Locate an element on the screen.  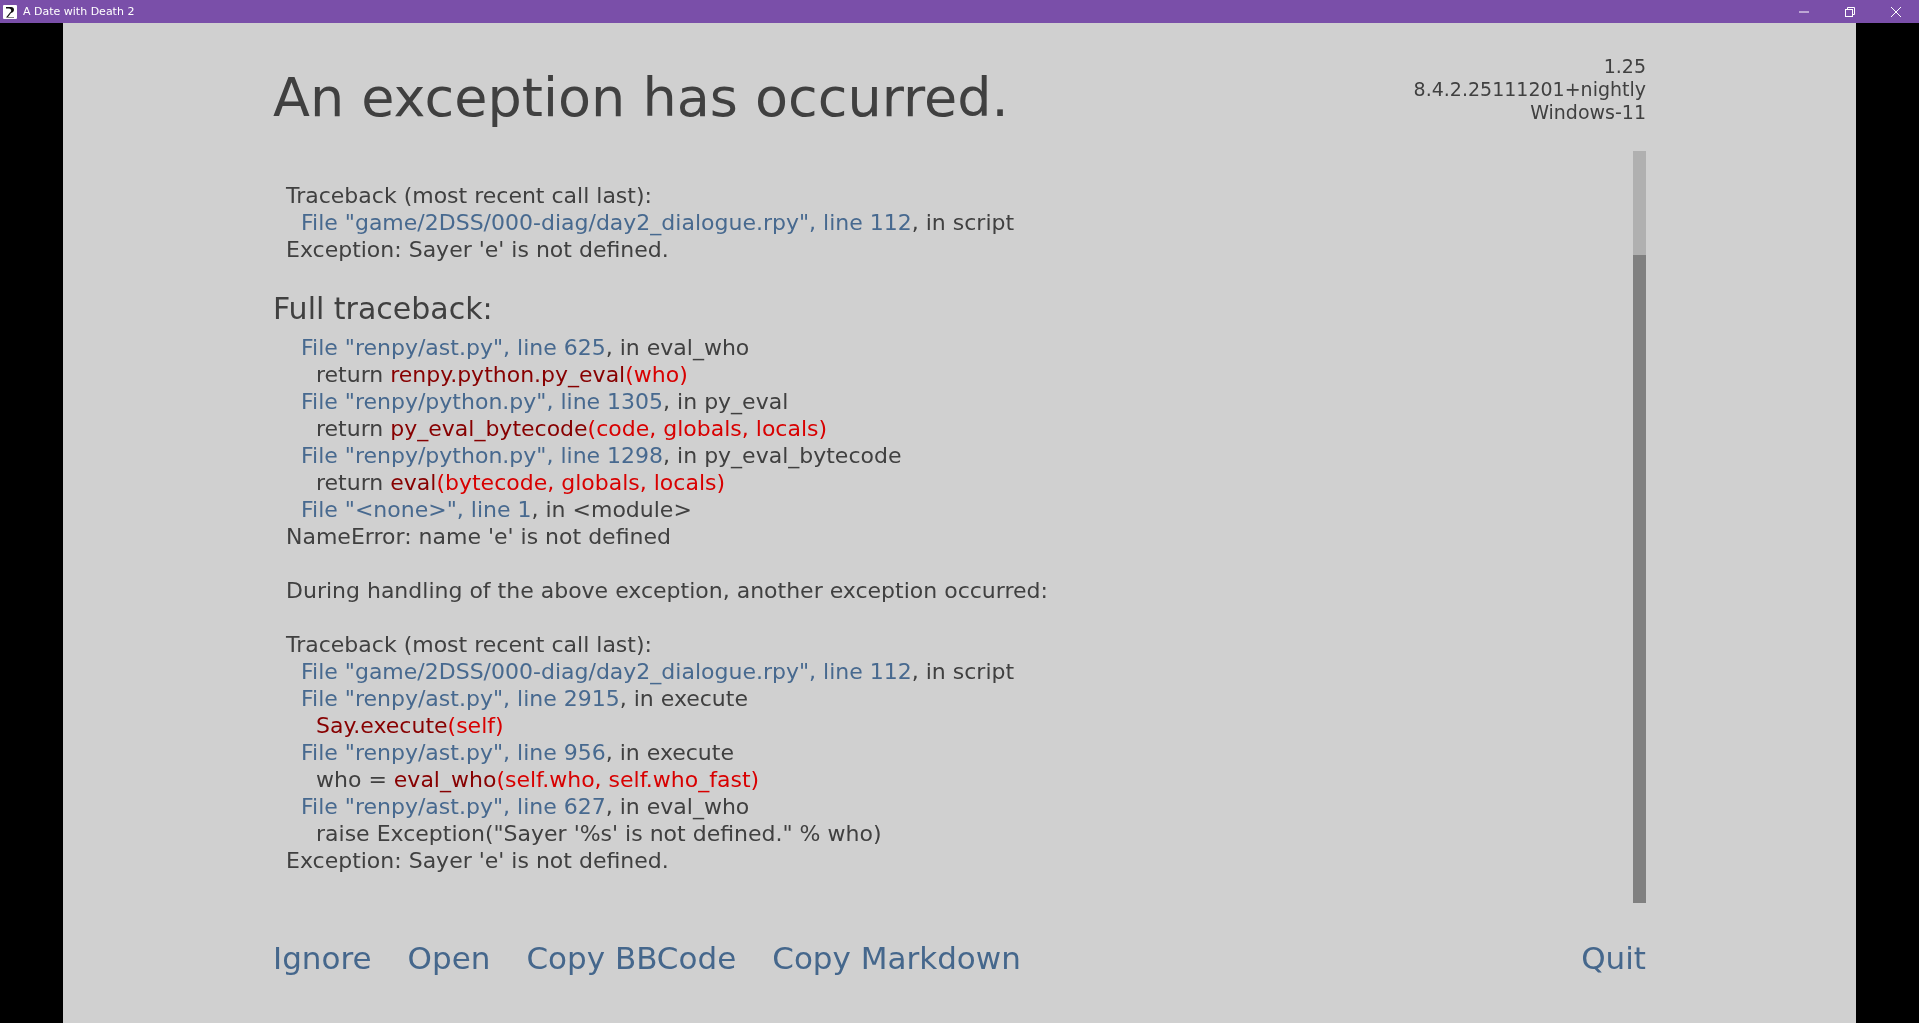
error-heading: An exception has occurred. is located at coordinates (641, 97).